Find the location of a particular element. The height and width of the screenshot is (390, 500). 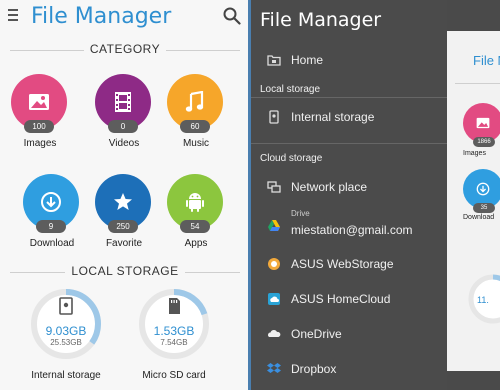

drawer-item-label: Dropbox is located at coordinates (314, 369).